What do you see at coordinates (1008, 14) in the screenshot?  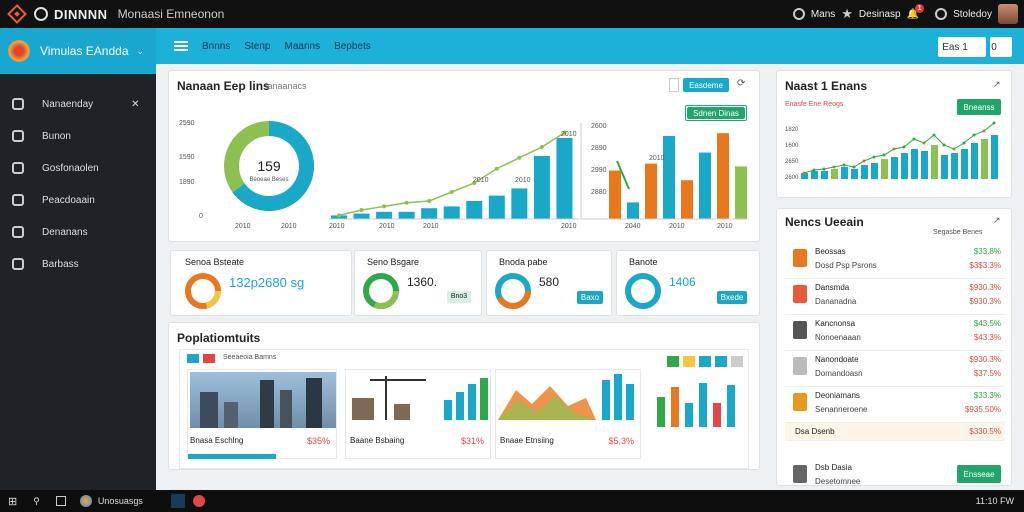 I see `avatar` at bounding box center [1008, 14].